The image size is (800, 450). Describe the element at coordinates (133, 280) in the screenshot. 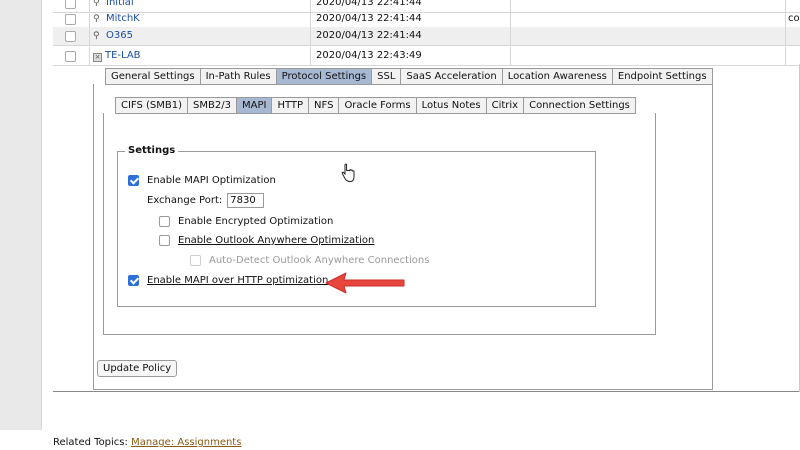

I see `mapi-http-checkbox` at that location.